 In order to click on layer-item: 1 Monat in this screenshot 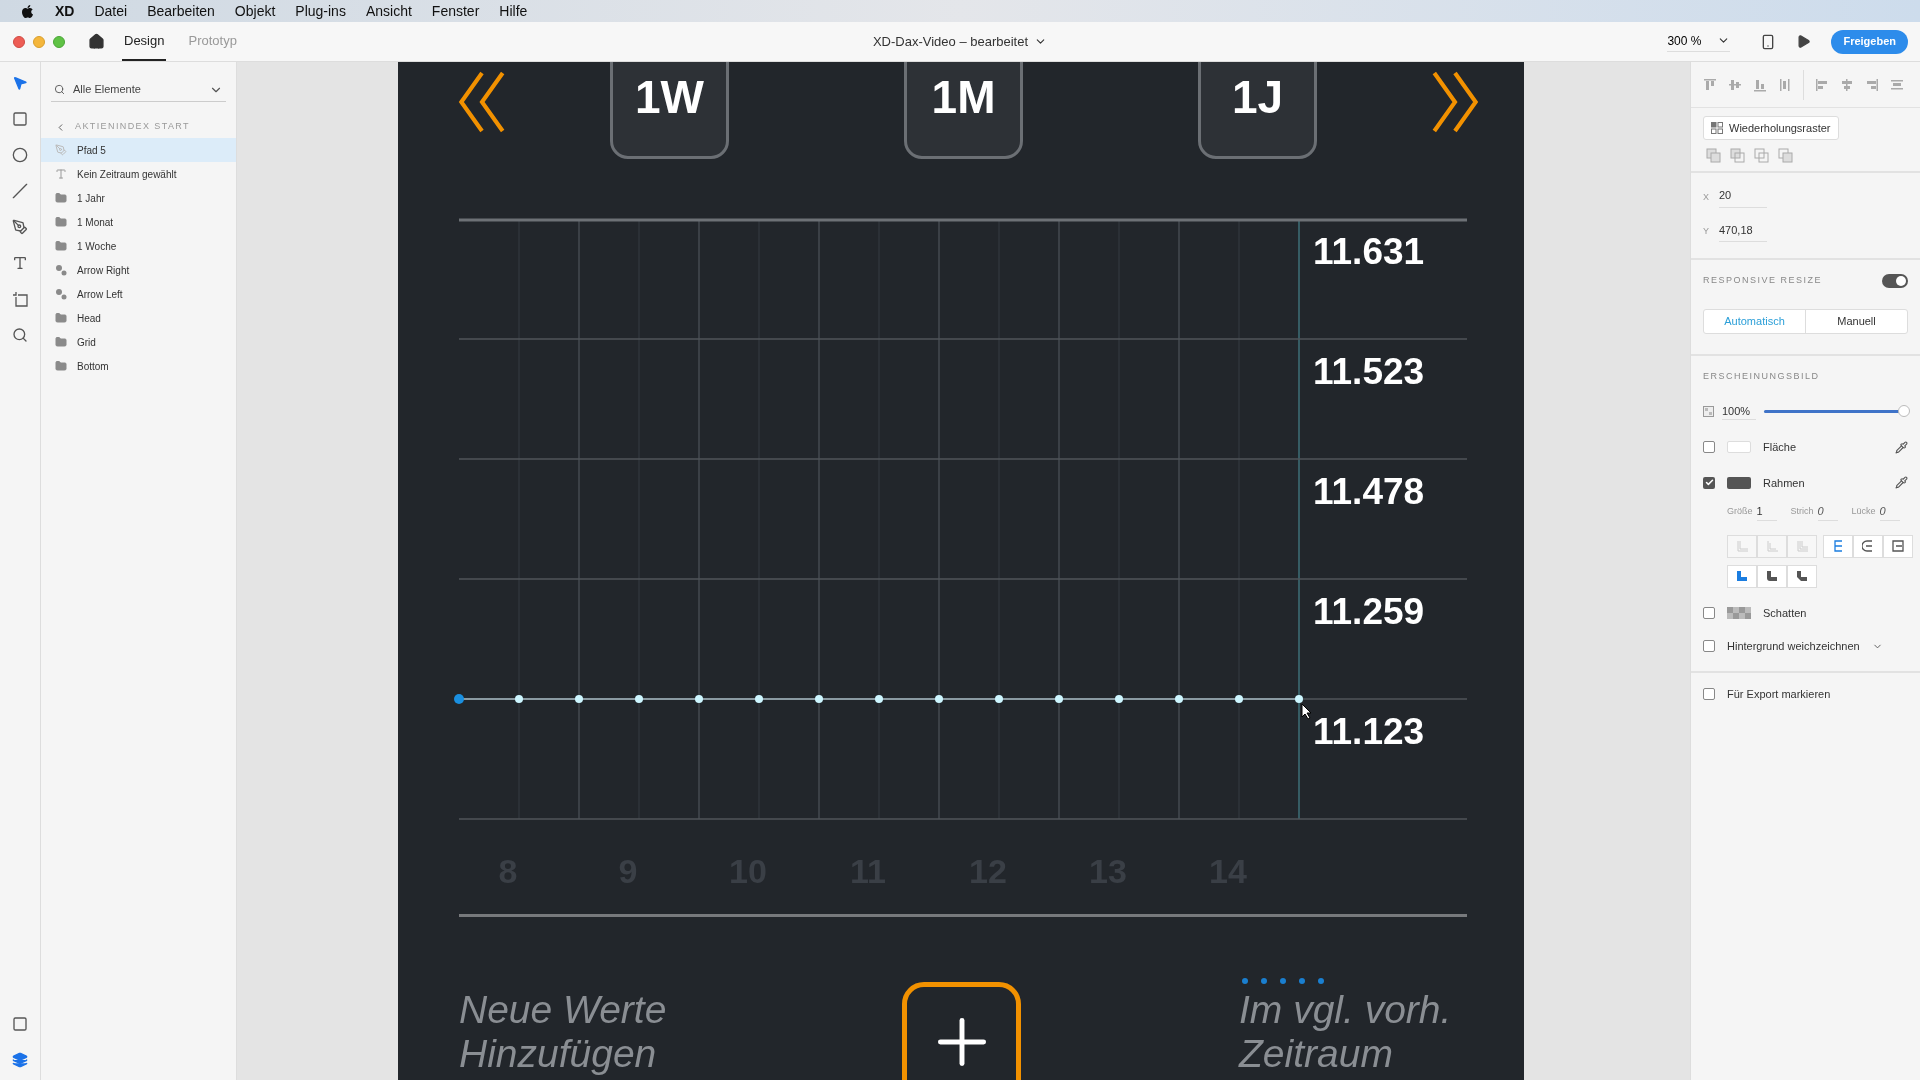, I will do `click(138, 222)`.